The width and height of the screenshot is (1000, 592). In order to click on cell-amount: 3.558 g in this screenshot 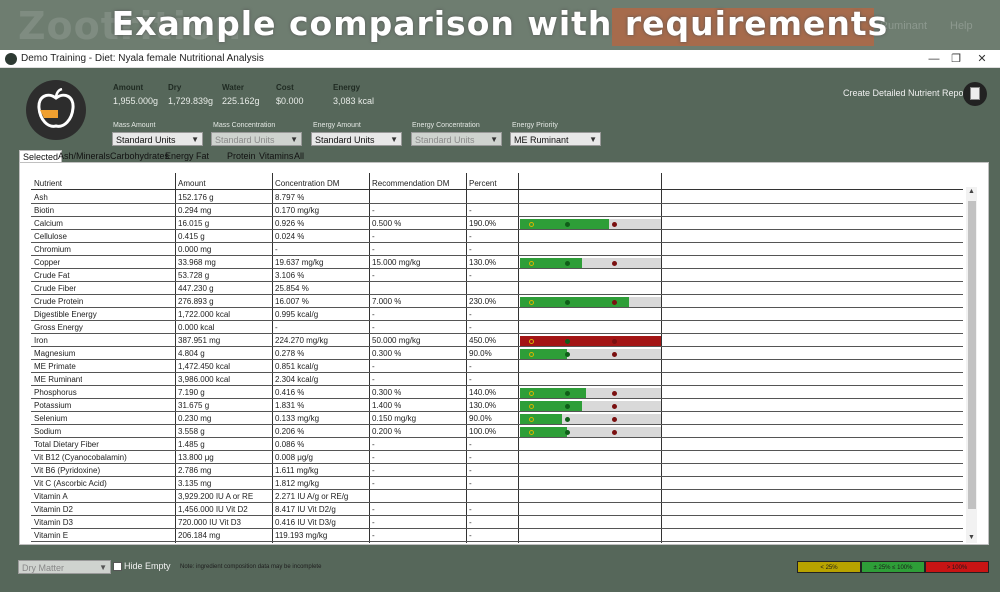, I will do `click(191, 431)`.